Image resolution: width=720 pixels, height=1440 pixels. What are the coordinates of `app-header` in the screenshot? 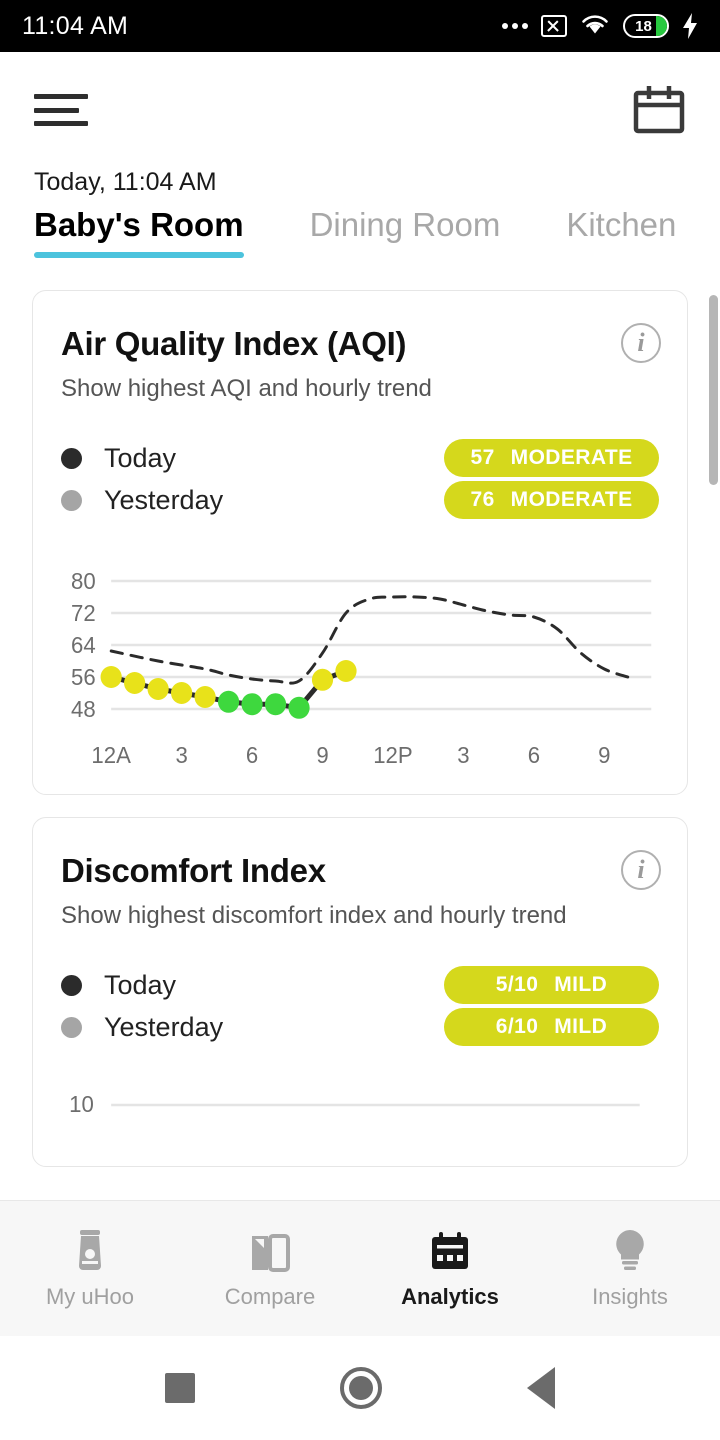 It's located at (360, 110).